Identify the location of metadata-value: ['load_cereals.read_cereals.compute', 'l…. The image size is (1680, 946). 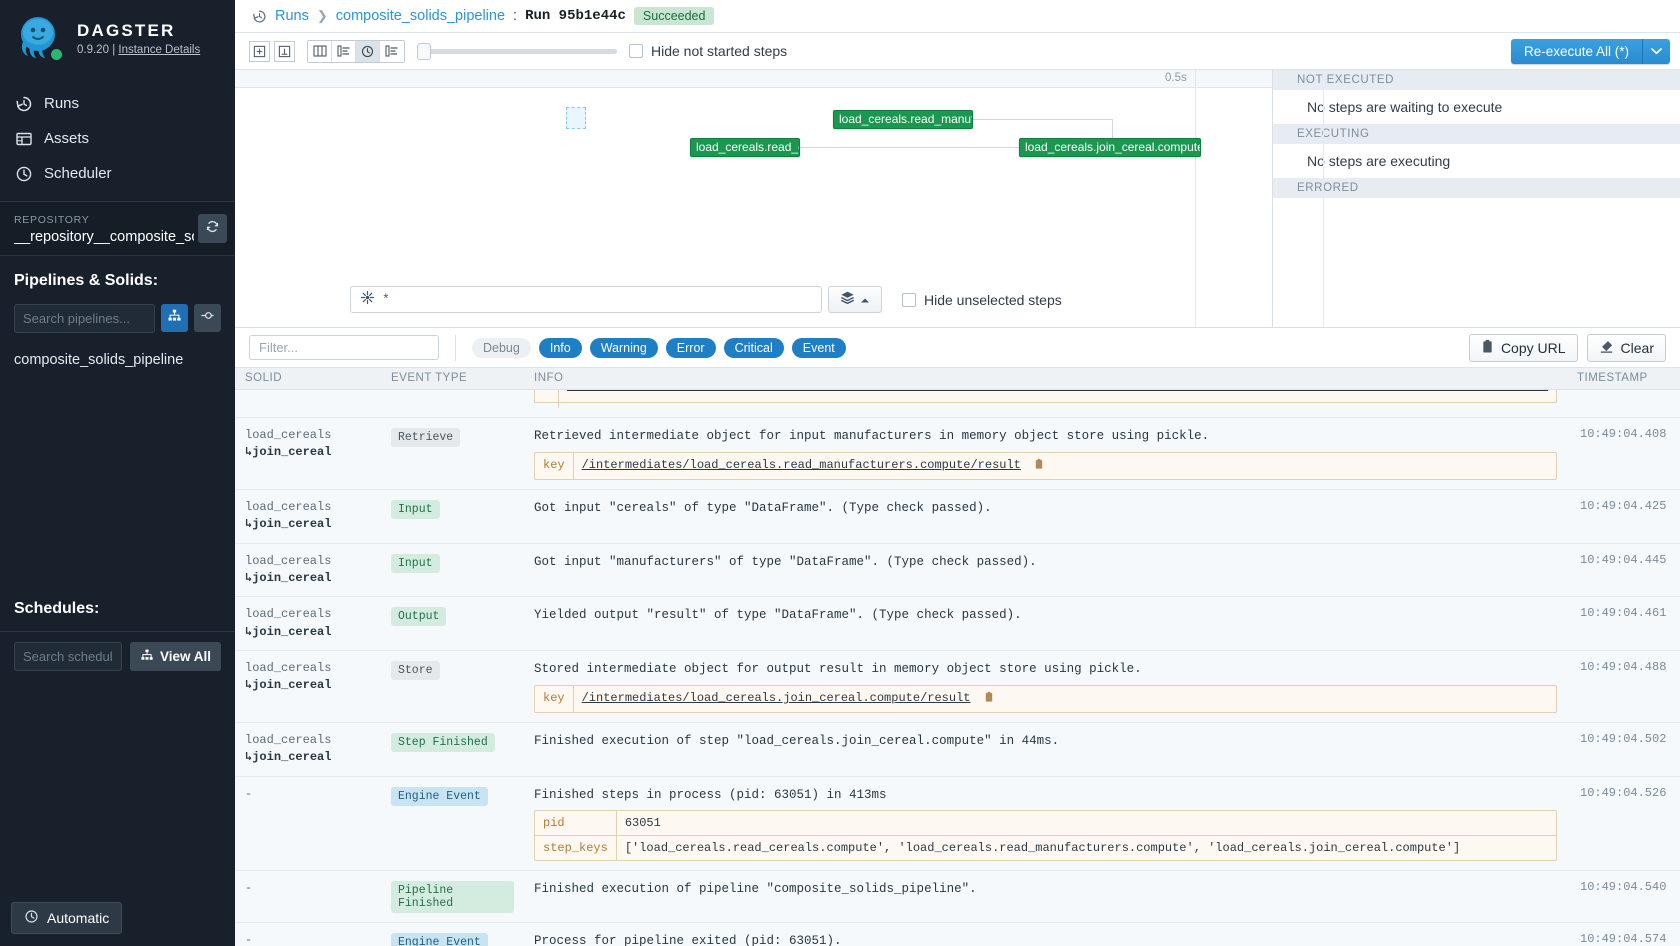
(1086, 847).